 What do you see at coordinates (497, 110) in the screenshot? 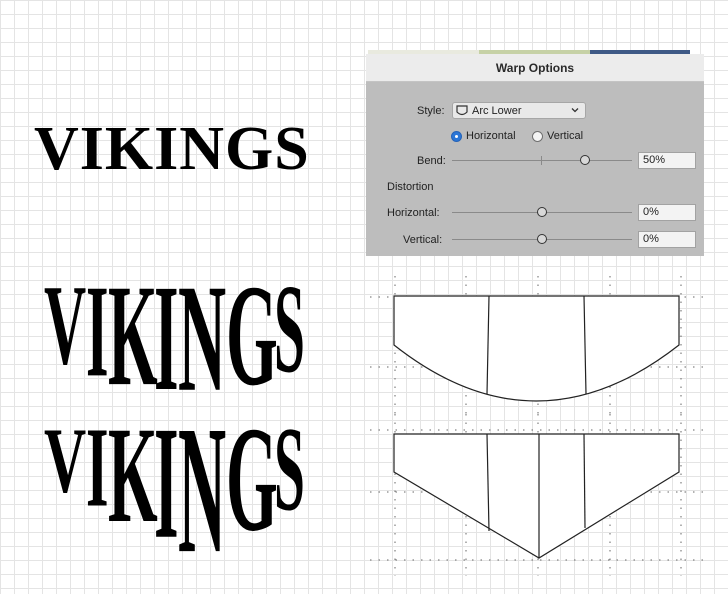
I see `style-select-value: Arc Lower` at bounding box center [497, 110].